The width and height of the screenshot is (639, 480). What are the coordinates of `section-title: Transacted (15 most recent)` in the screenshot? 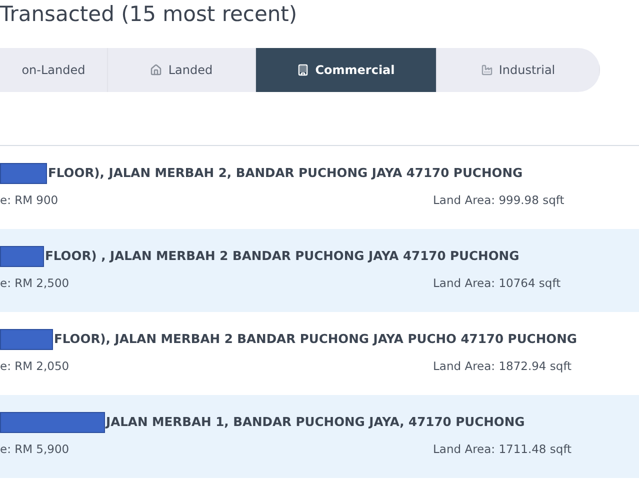 It's located at (149, 14).